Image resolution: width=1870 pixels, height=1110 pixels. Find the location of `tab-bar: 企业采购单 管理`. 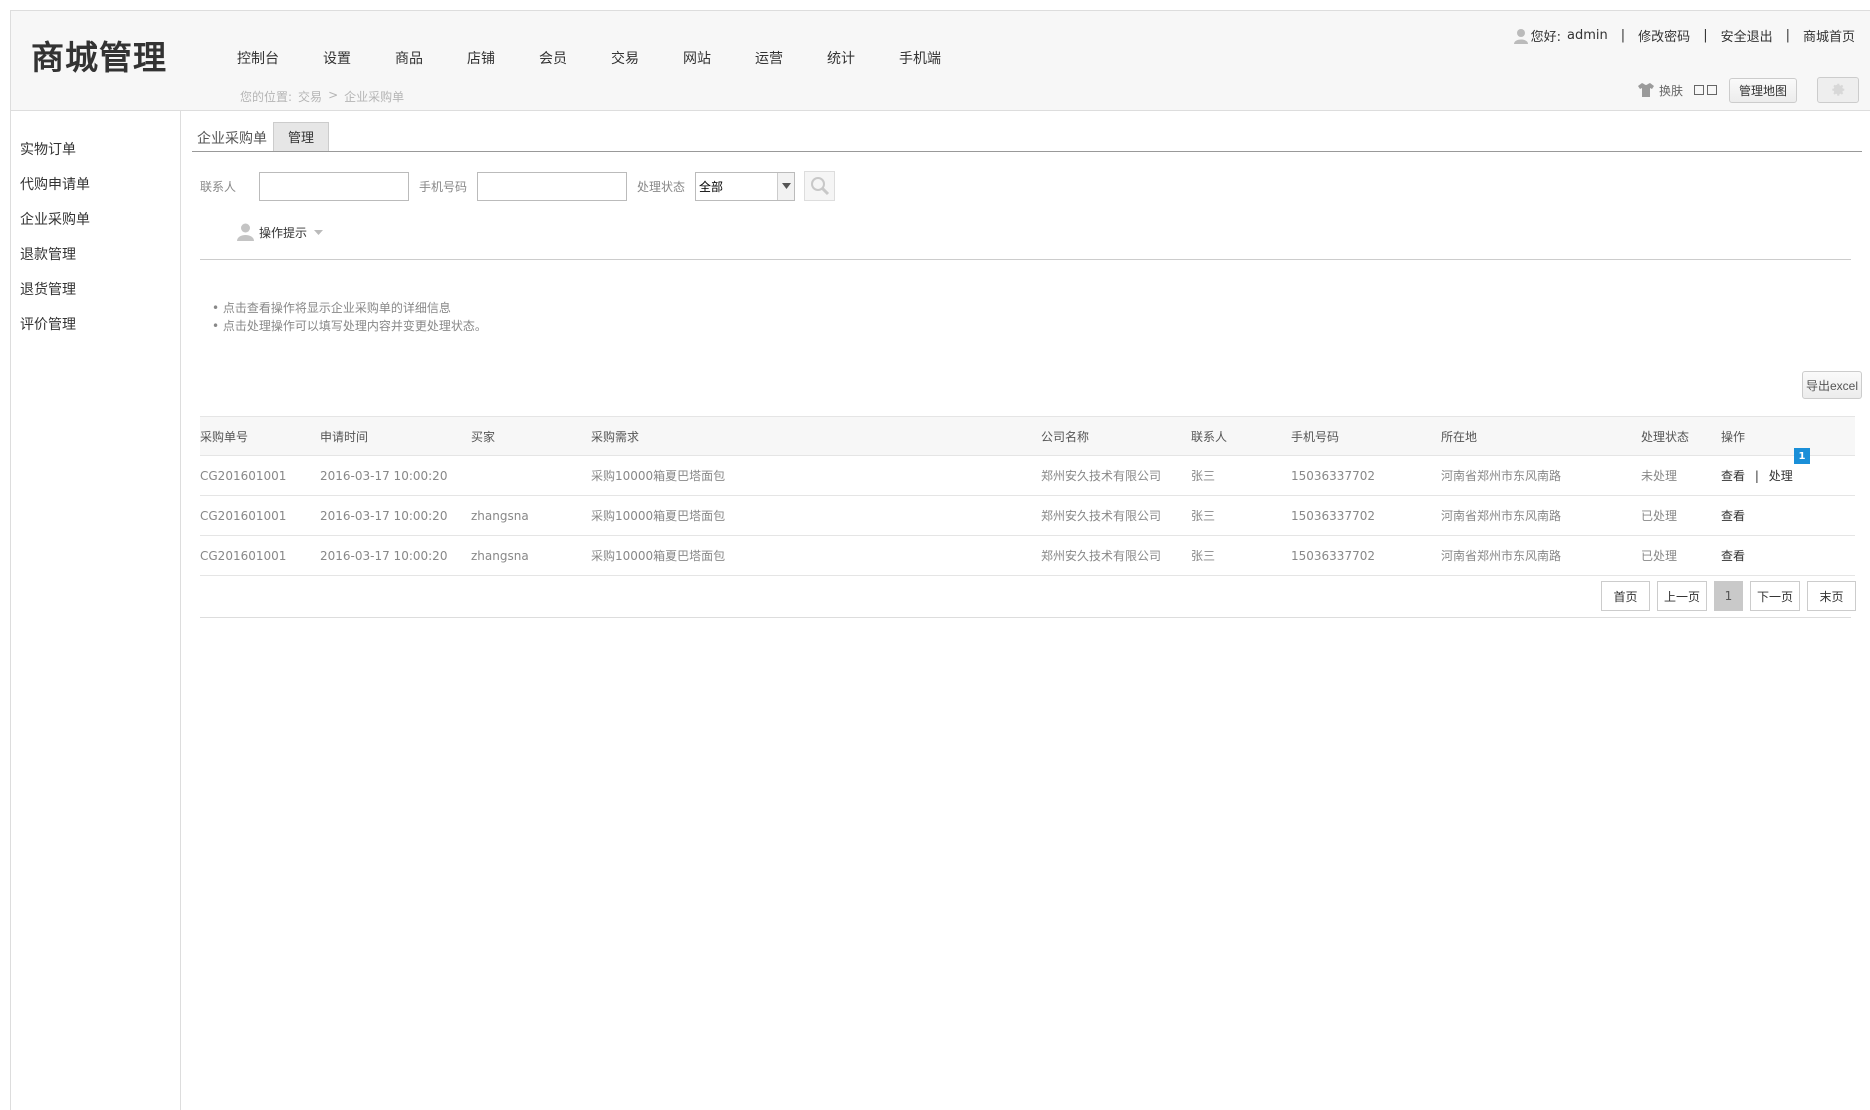

tab-bar: 企业采购单 管理 is located at coordinates (1027, 137).